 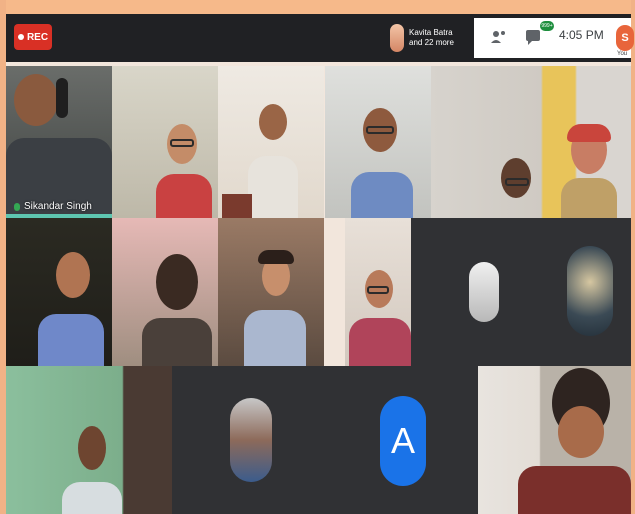 What do you see at coordinates (37, 37) in the screenshot?
I see `recording-label: REC` at bounding box center [37, 37].